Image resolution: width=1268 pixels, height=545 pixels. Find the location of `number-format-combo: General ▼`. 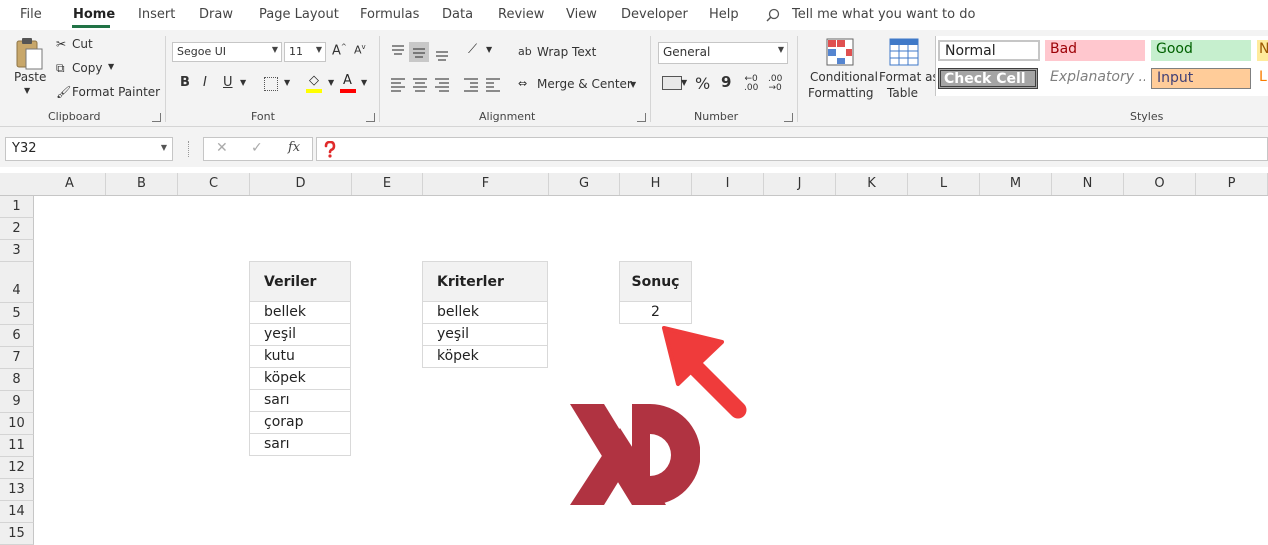

number-format-combo: General ▼ is located at coordinates (723, 53).